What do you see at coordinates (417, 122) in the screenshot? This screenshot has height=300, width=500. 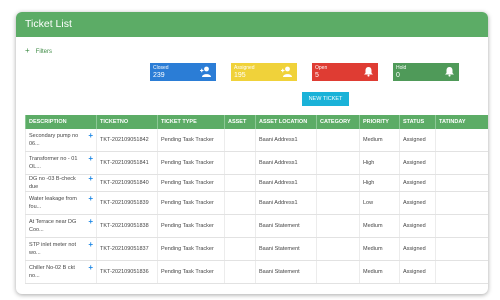 I see `column-header-status: STATUS` at bounding box center [417, 122].